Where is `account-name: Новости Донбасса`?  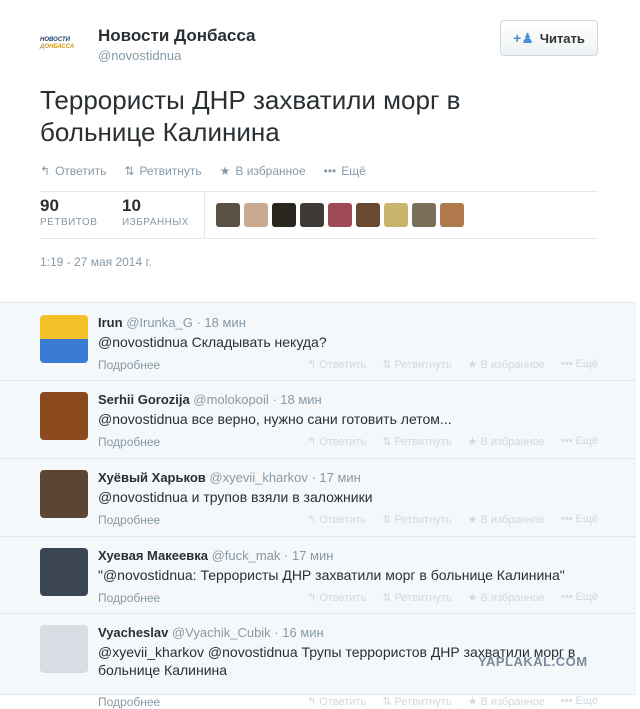
account-name: Новости Донбасса is located at coordinates (177, 36).